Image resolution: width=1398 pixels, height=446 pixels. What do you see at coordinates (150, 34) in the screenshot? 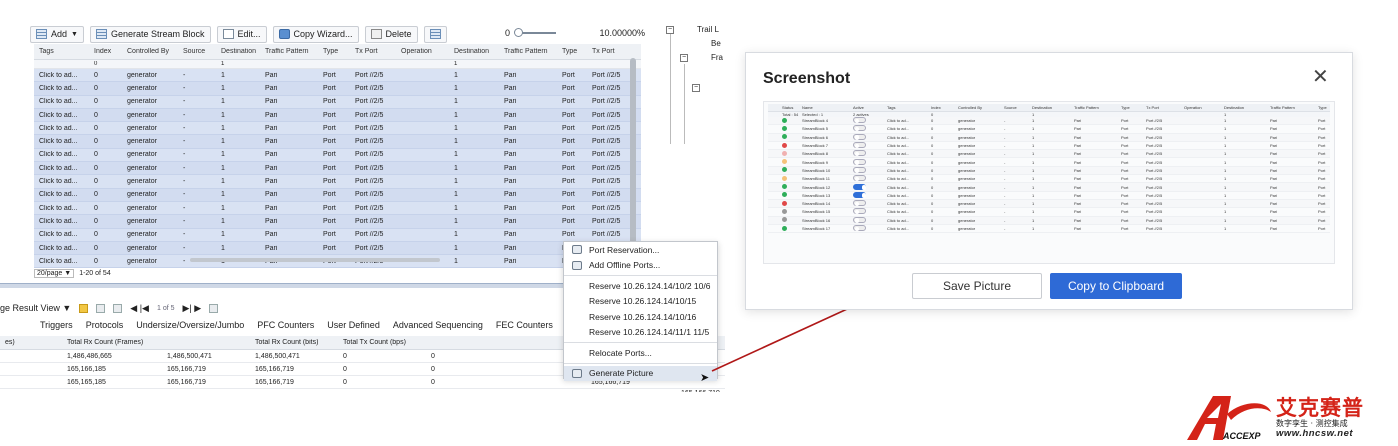
I see `generate-stream-block-button: Generate Stream Block` at bounding box center [150, 34].